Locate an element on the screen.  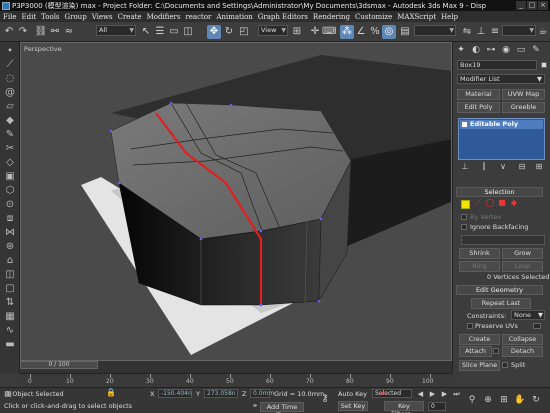
bevel-icon: ⬡ is located at coordinates (10, 190).